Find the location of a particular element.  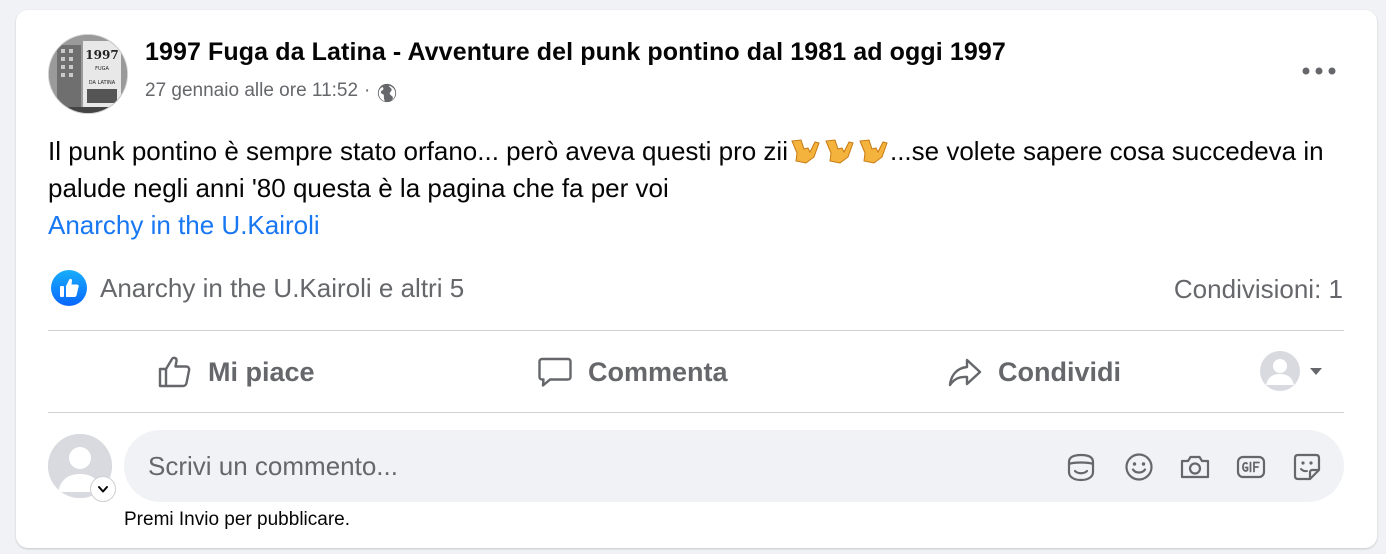

comment-label: Commenta is located at coordinates (658, 371).